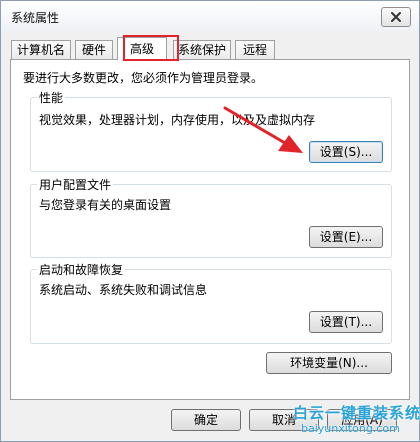 The image size is (420, 442). Describe the element at coordinates (143, 78) in the screenshot. I see `admin-notice: 要进行大多数更改，您必须作为管理员登录。` at that location.